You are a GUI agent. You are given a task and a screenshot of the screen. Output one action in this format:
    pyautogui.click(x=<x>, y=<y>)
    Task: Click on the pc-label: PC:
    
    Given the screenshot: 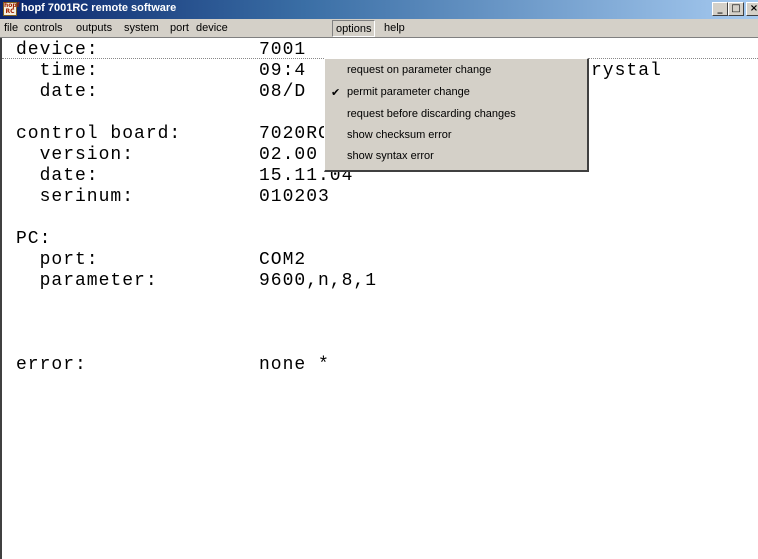 What is the action you would take?
    pyautogui.click(x=34, y=239)
    